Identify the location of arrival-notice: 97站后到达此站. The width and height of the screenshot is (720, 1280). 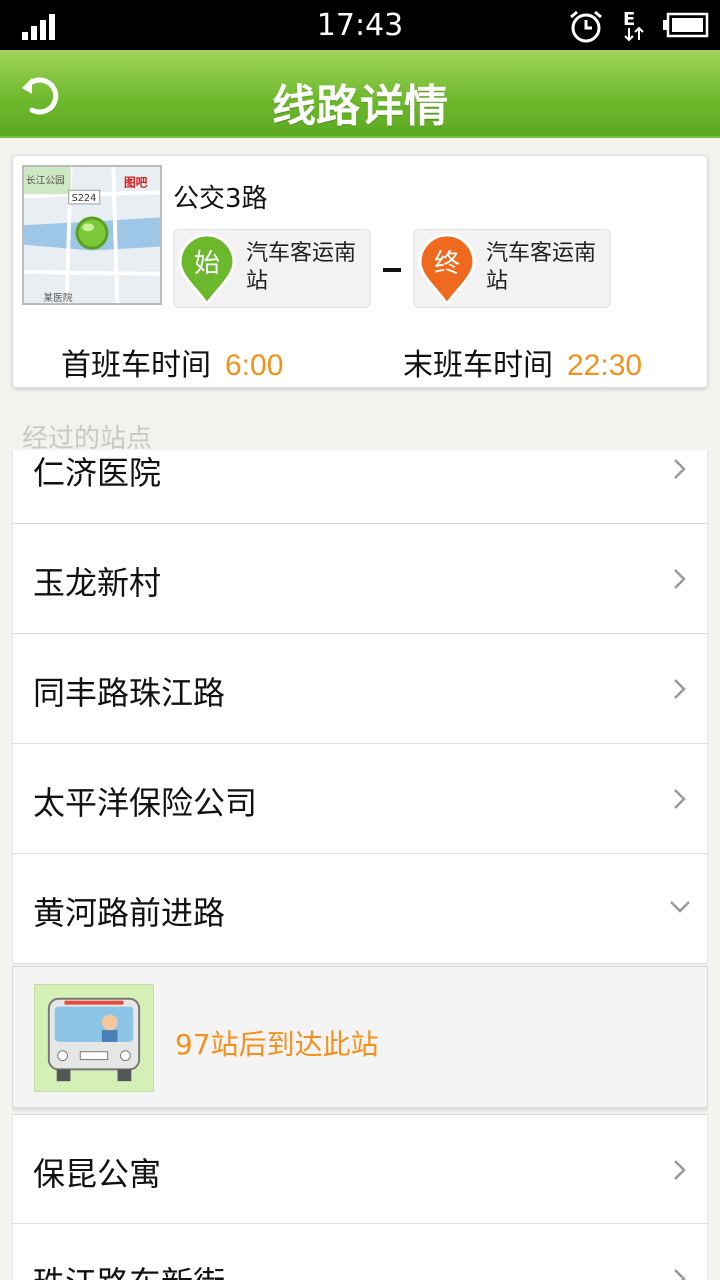
(277, 1044).